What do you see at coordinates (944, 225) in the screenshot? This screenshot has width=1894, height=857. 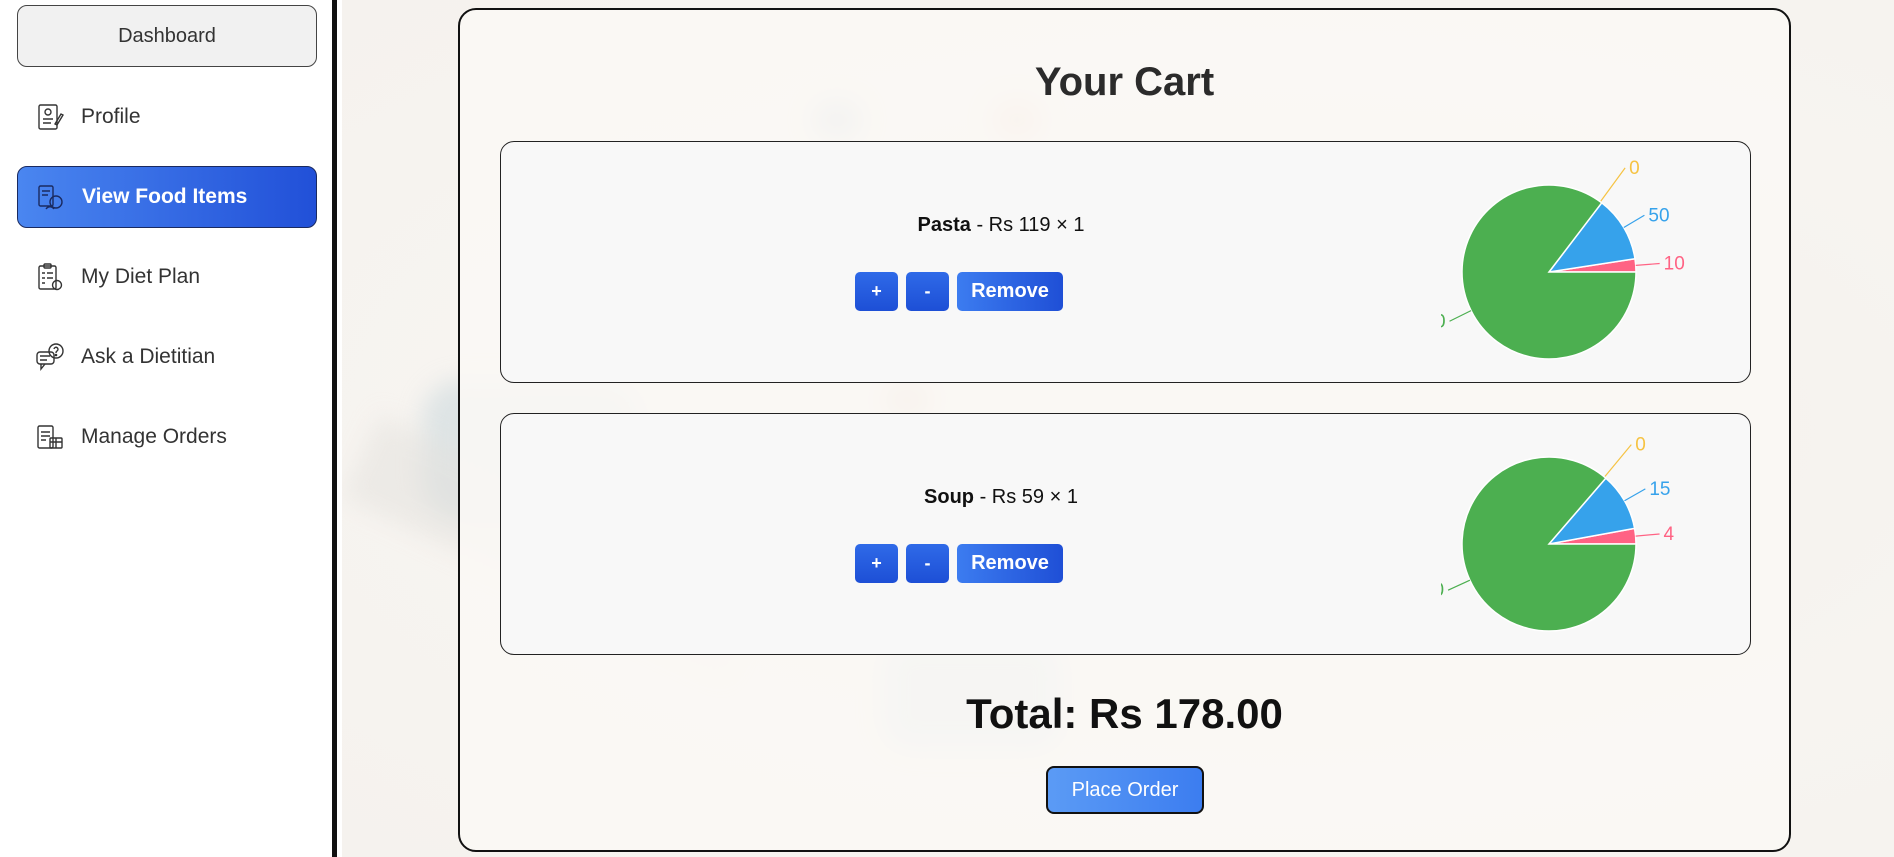 I see `item-name: Pasta` at bounding box center [944, 225].